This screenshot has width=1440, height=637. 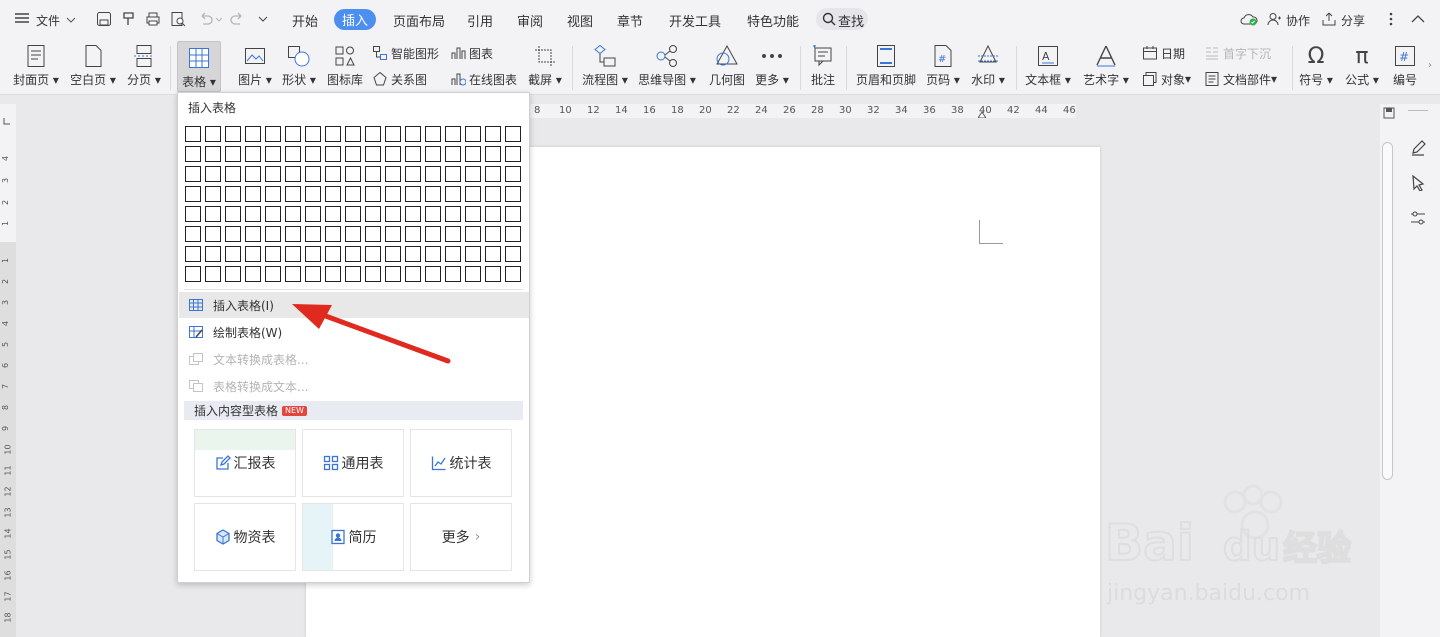 I want to click on select-pointer-icon, so click(x=1418, y=184).